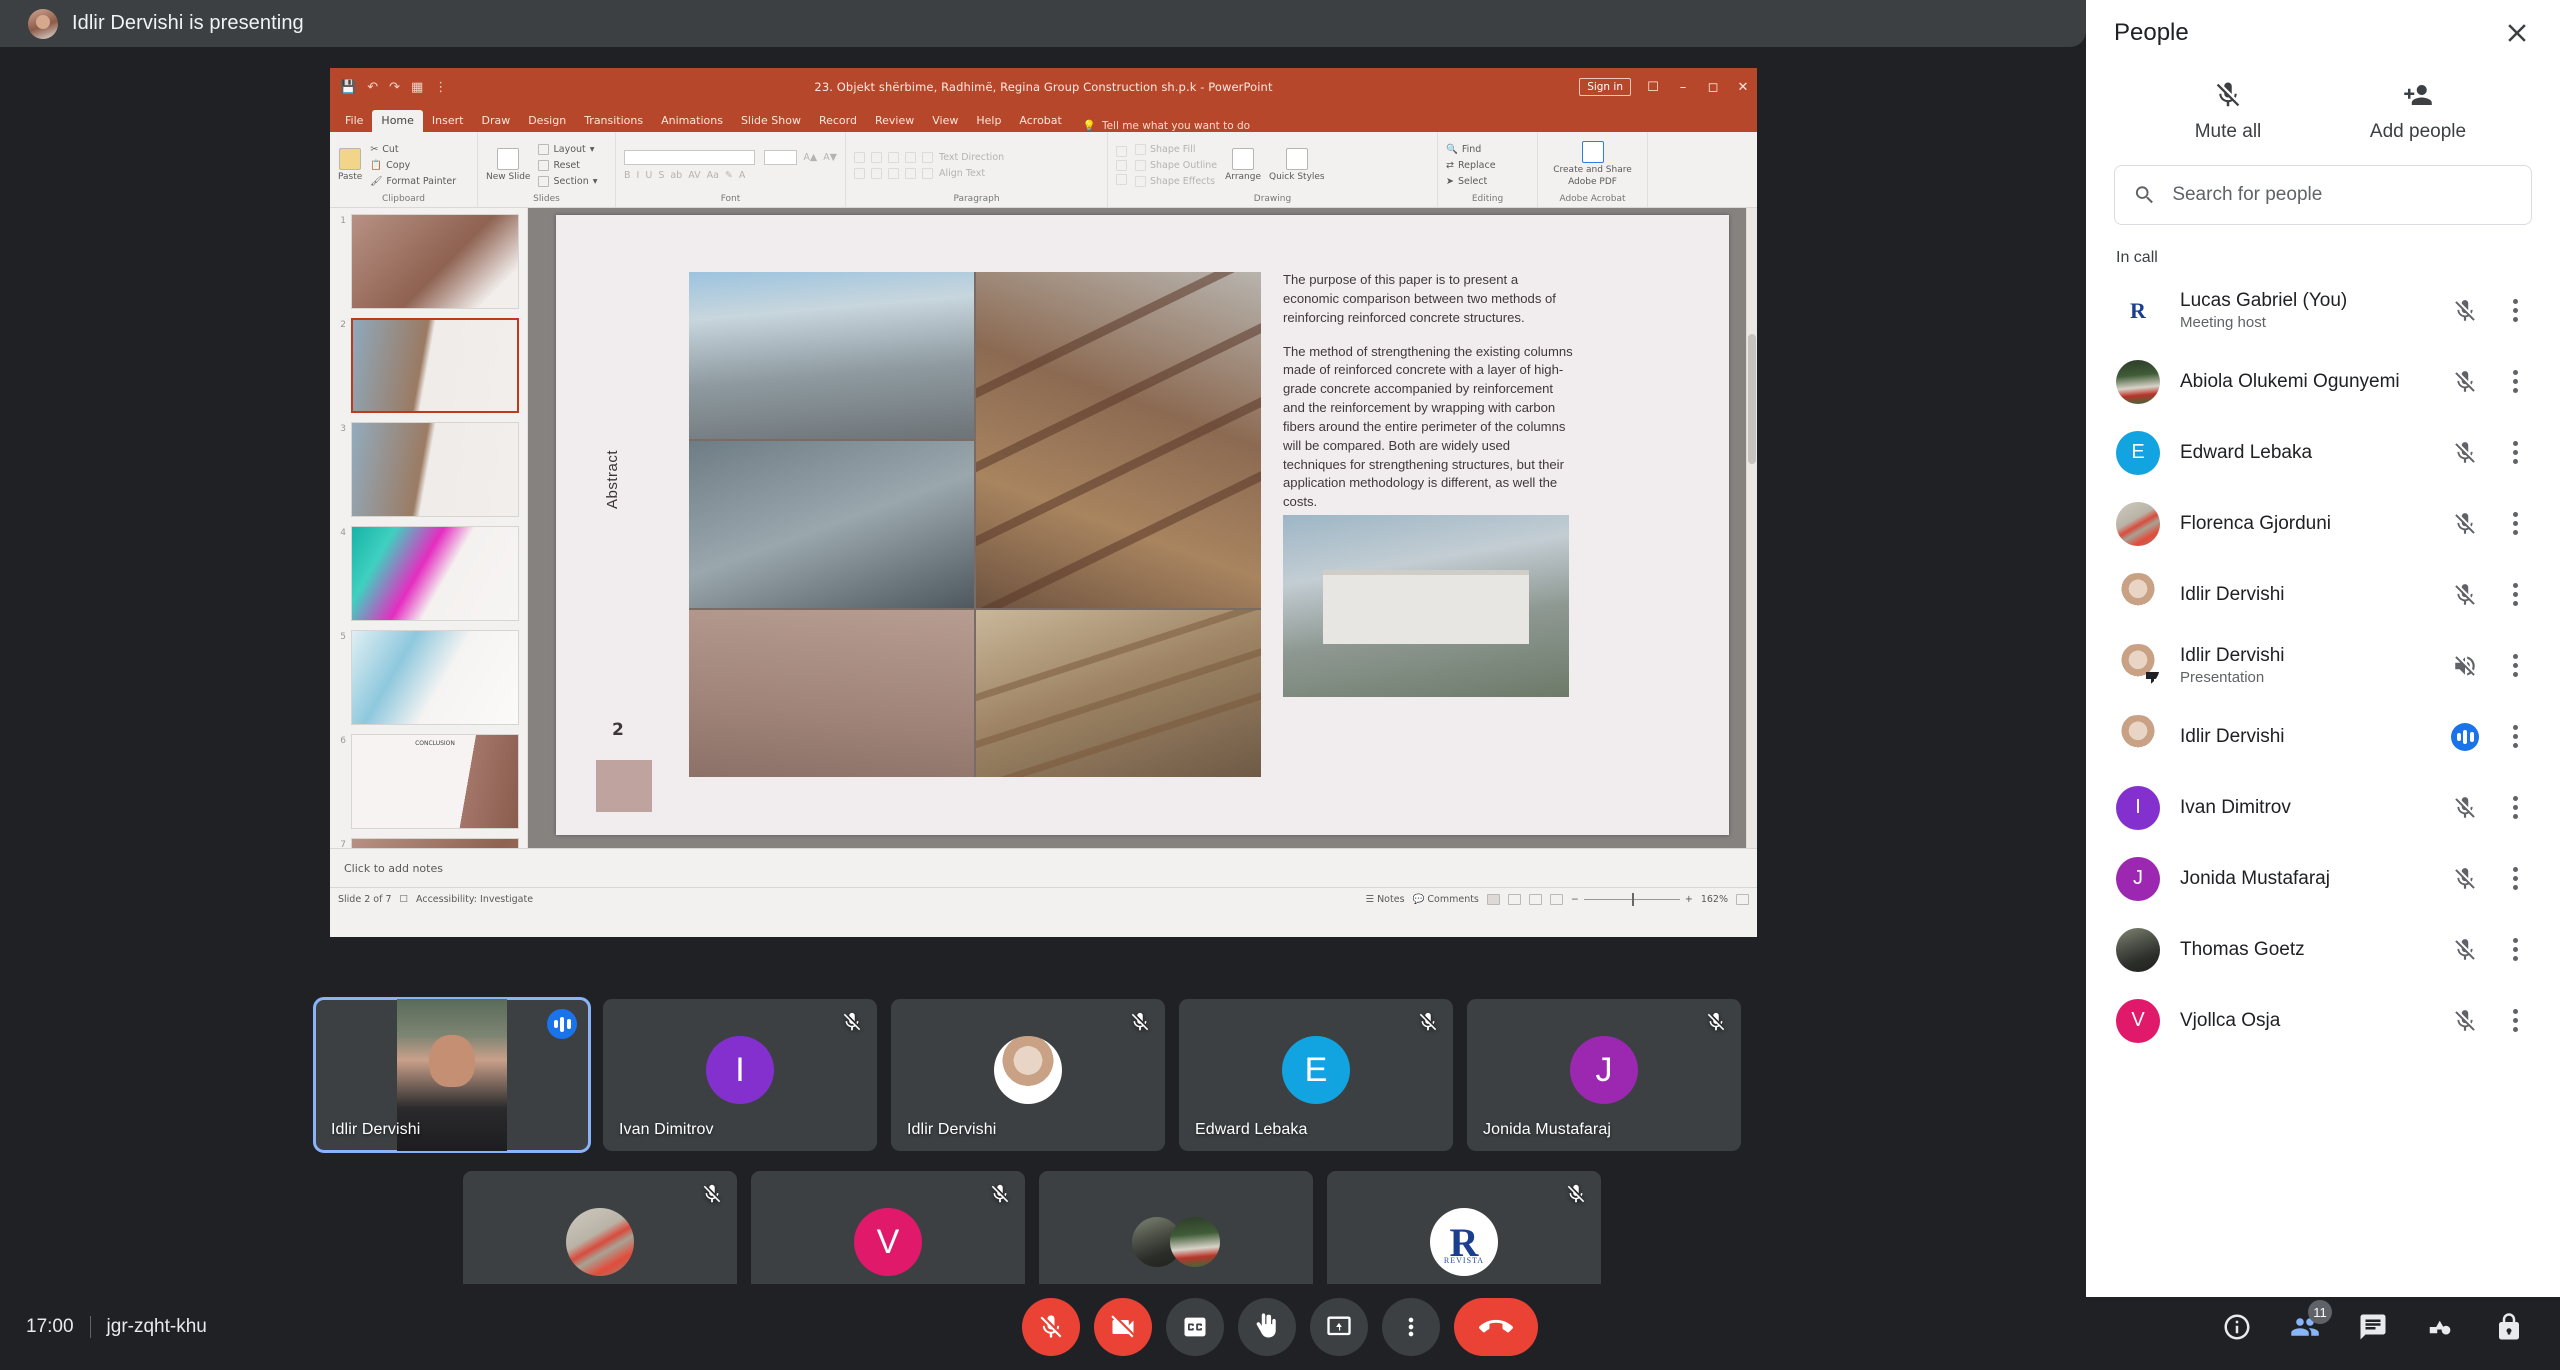 This screenshot has height=1370, width=2560. I want to click on shadow-button: ab, so click(676, 175).